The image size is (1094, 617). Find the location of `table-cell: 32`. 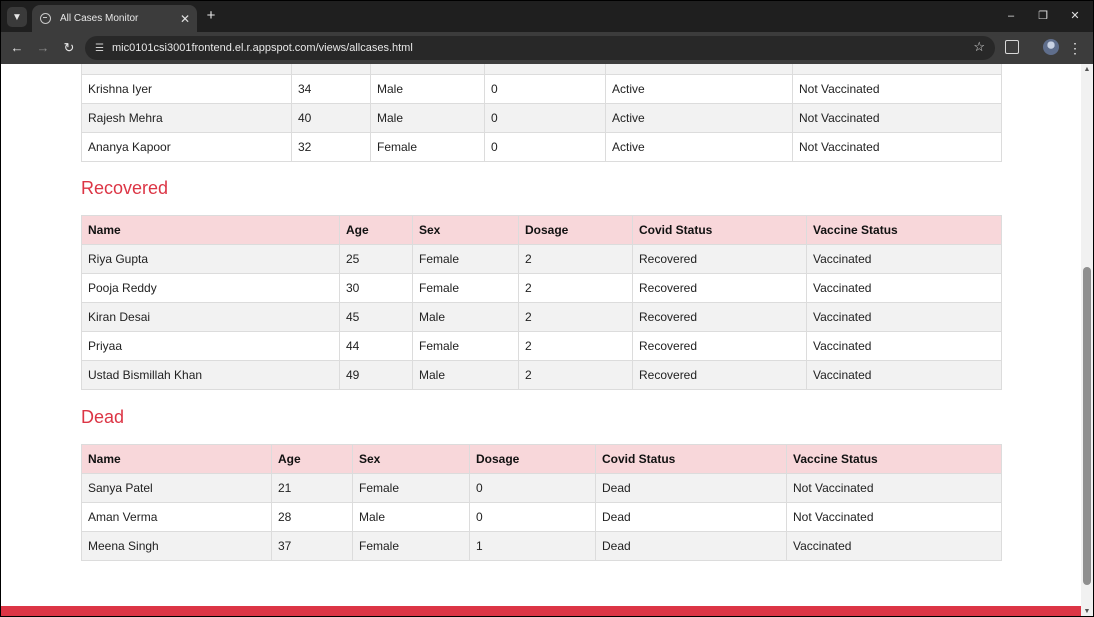

table-cell: 32 is located at coordinates (331, 147).